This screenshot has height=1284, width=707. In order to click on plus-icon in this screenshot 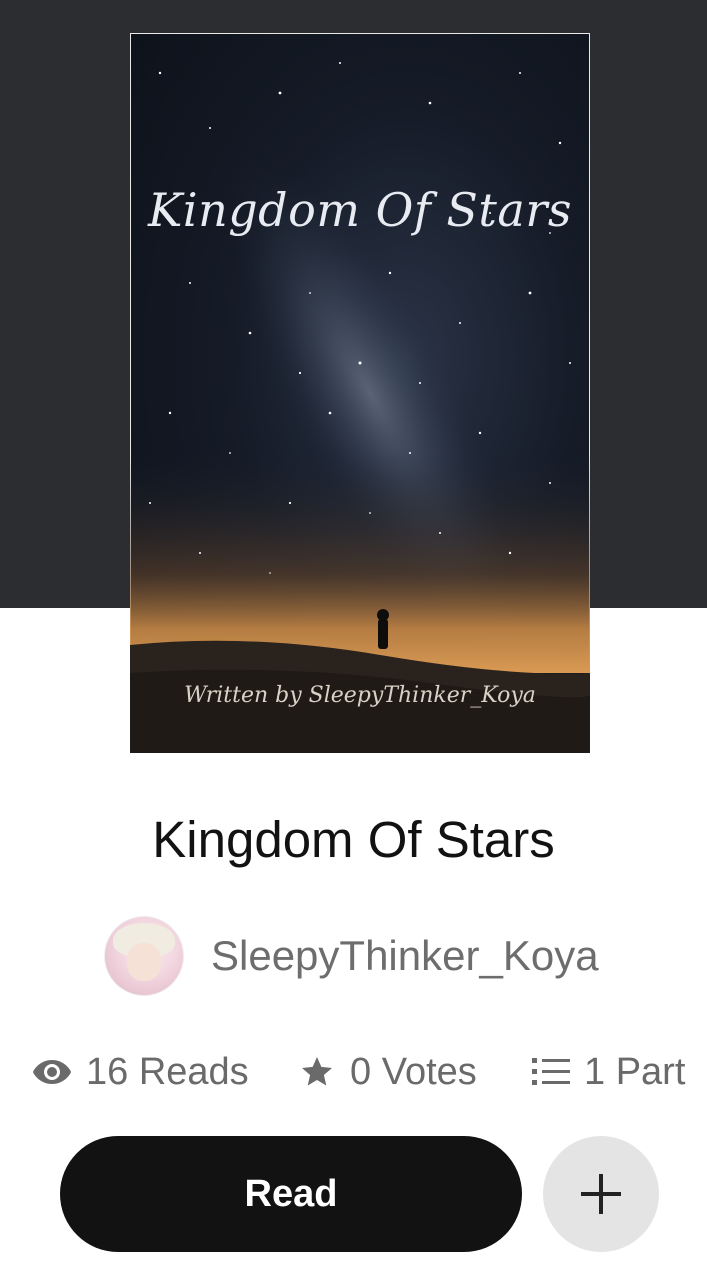, I will do `click(601, 1194)`.